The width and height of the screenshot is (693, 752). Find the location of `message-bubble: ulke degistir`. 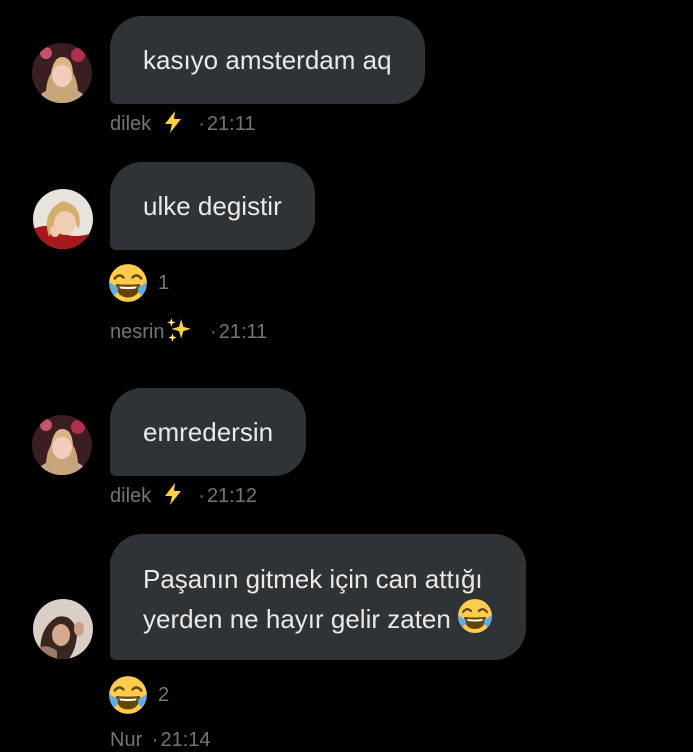

message-bubble: ulke degistir is located at coordinates (212, 206).